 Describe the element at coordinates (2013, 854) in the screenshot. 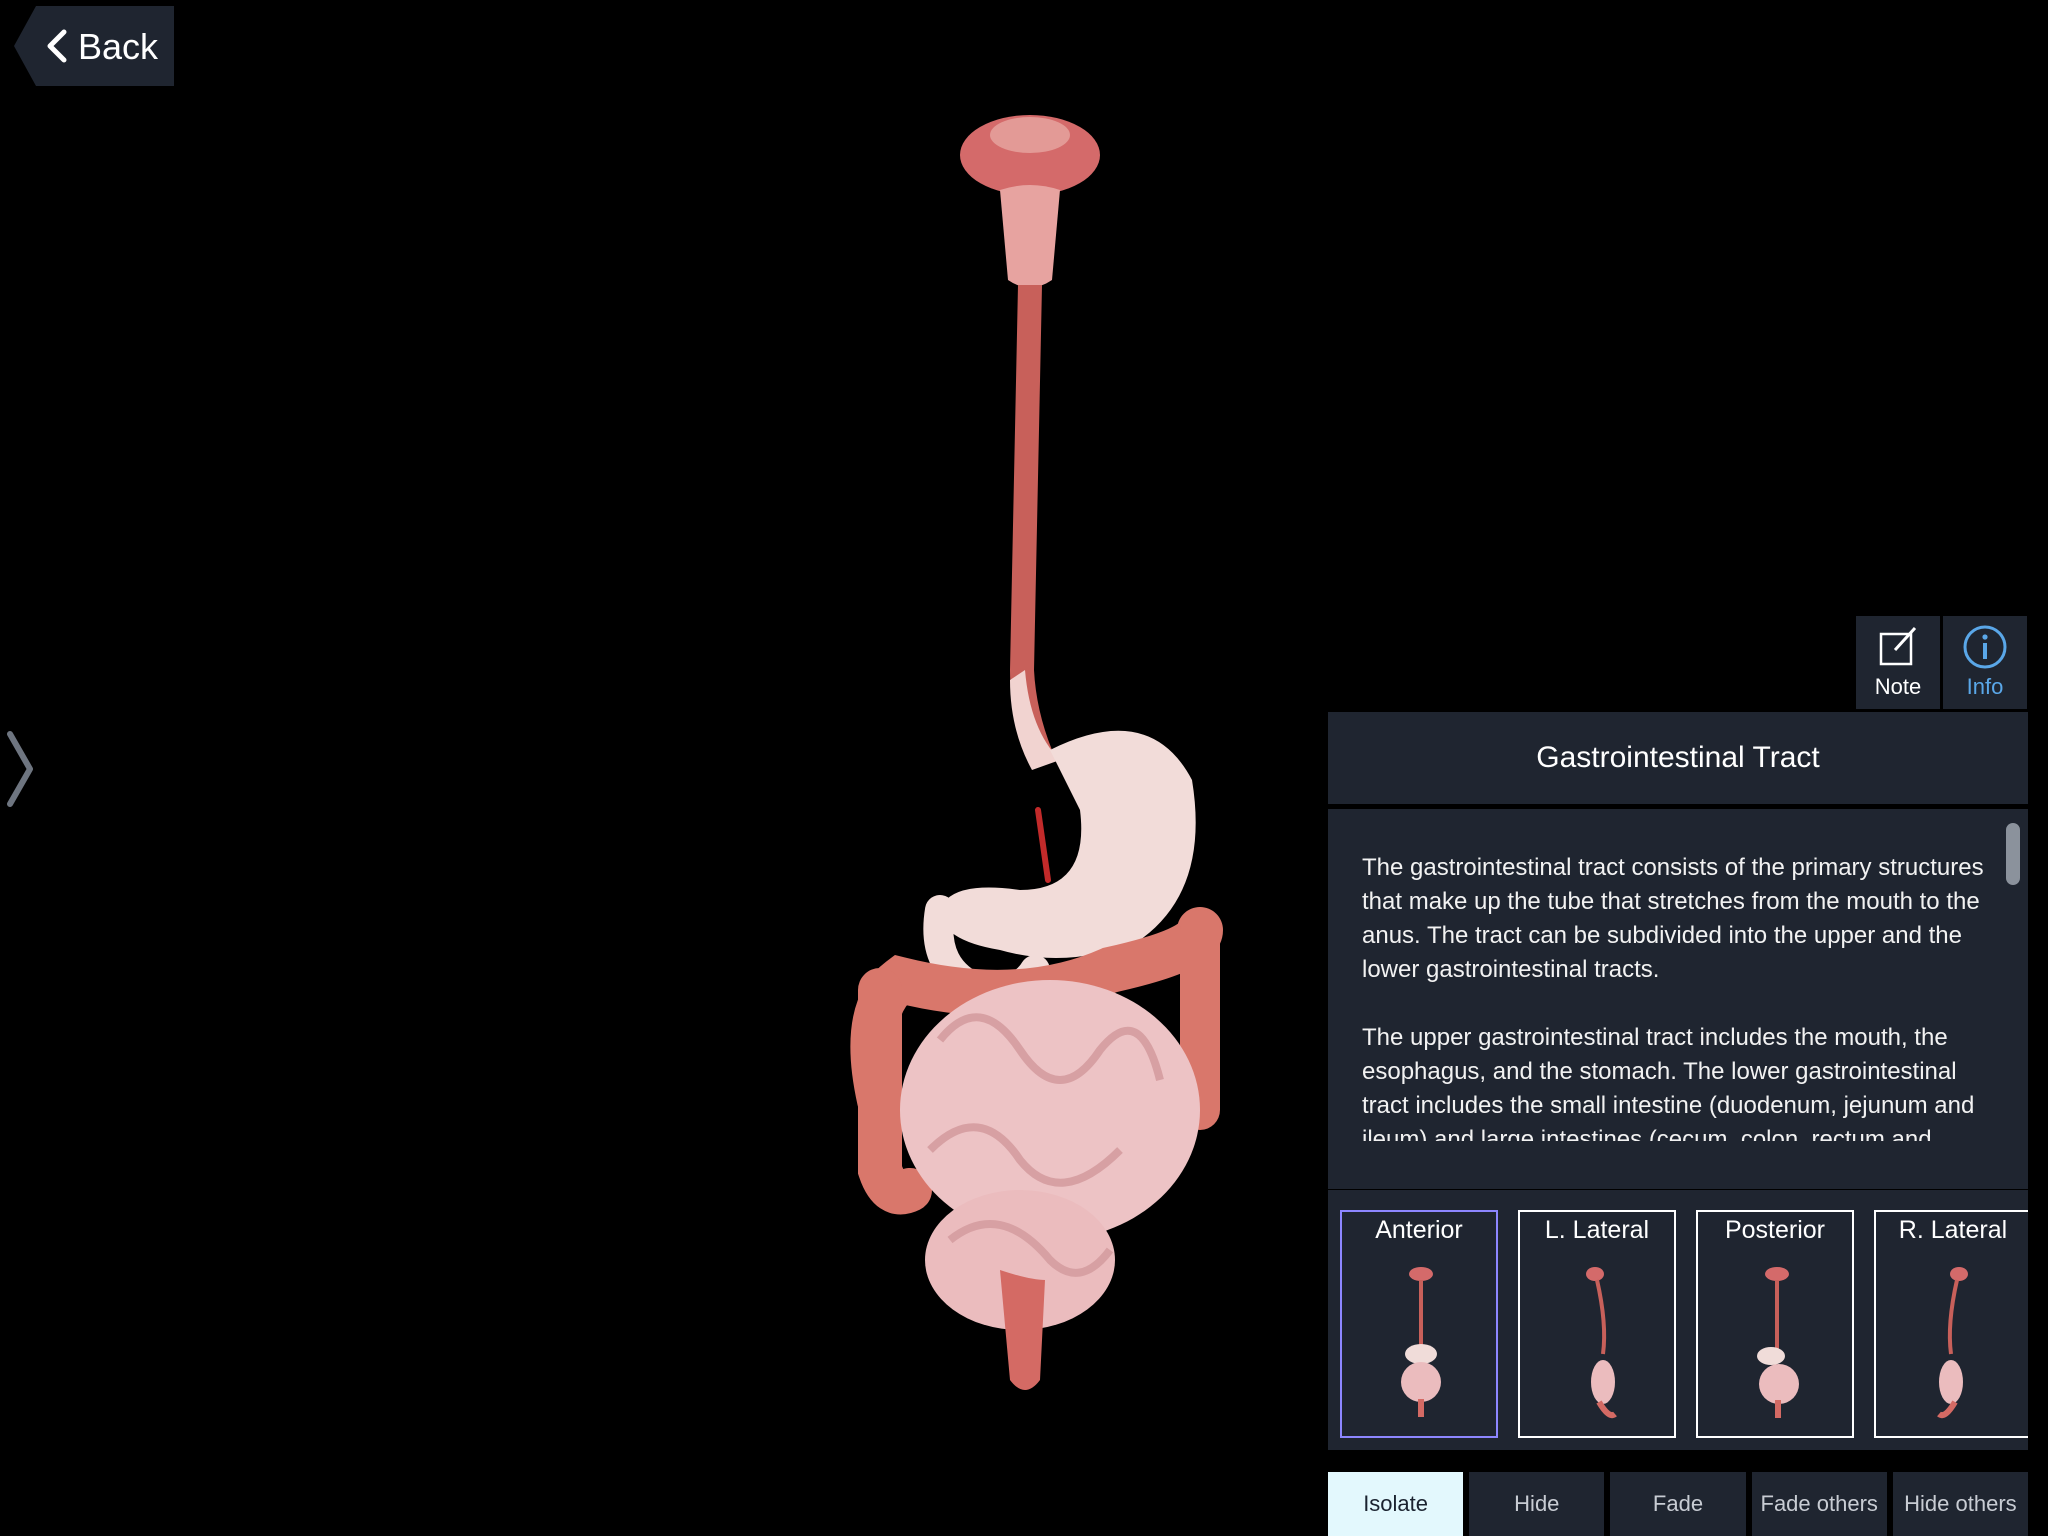

I see `scrollbar` at that location.